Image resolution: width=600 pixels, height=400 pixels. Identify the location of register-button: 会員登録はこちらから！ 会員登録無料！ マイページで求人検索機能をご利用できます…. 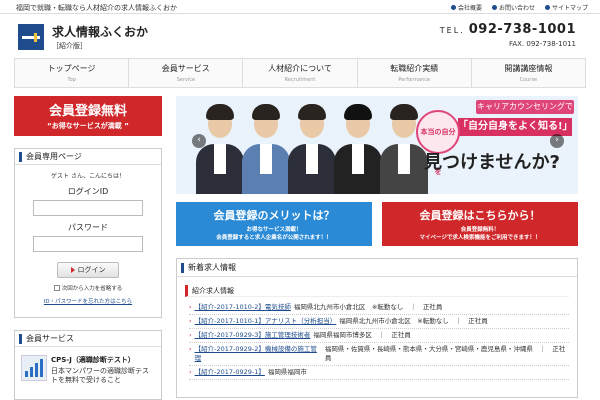
(480, 224).